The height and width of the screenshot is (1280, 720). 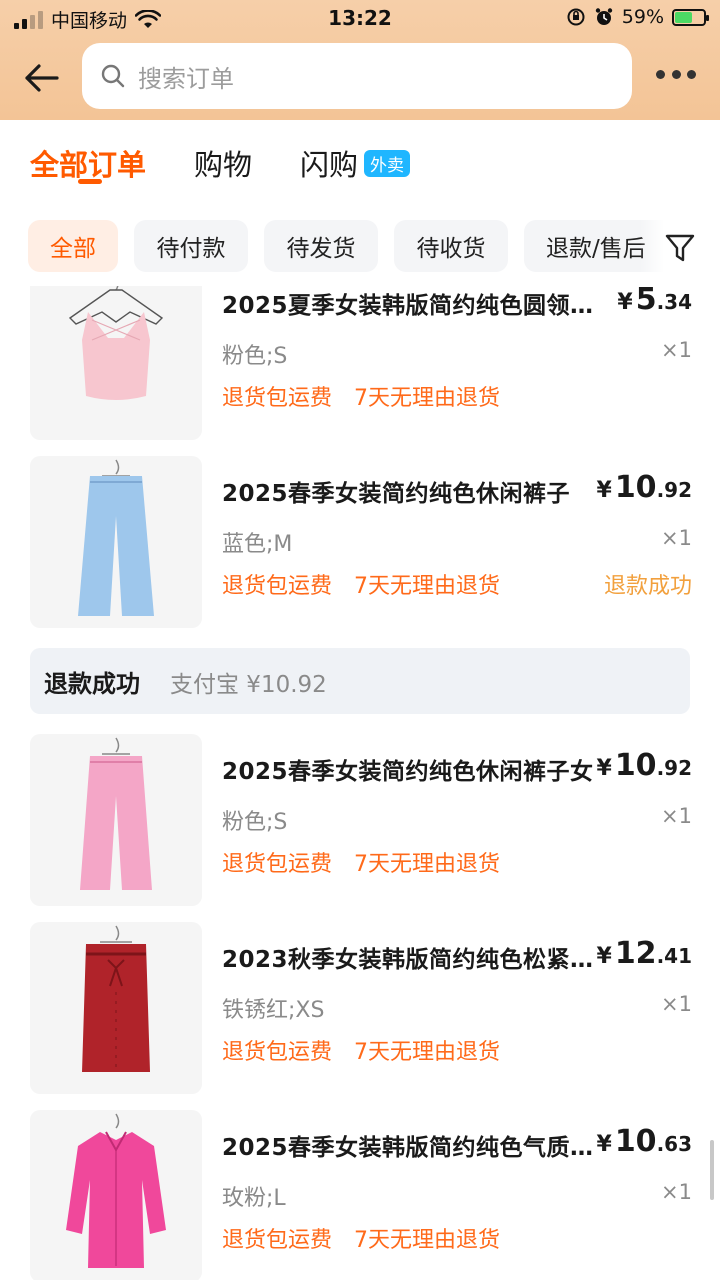 What do you see at coordinates (674, 956) in the screenshot?
I see `price-decimal: .41` at bounding box center [674, 956].